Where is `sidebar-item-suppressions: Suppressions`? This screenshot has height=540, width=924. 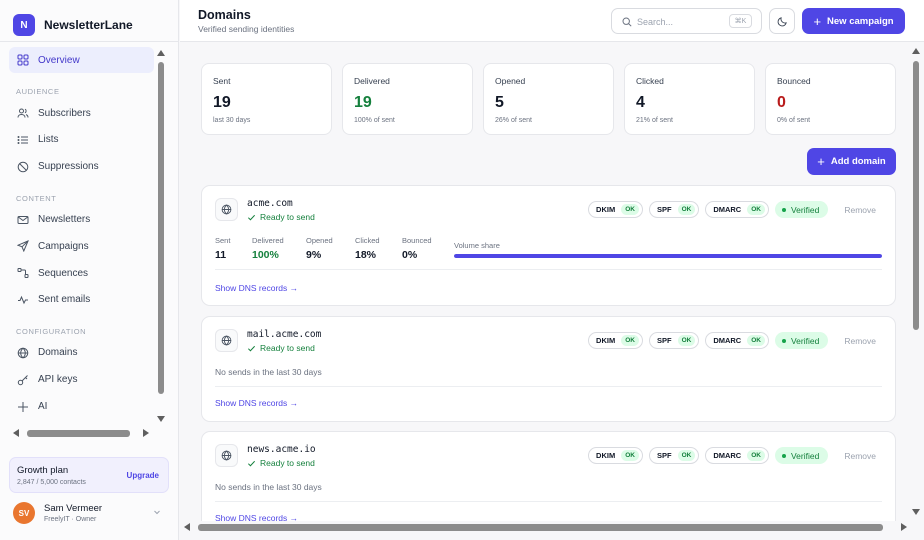
sidebar-item-suppressions: Suppressions is located at coordinates (81, 167).